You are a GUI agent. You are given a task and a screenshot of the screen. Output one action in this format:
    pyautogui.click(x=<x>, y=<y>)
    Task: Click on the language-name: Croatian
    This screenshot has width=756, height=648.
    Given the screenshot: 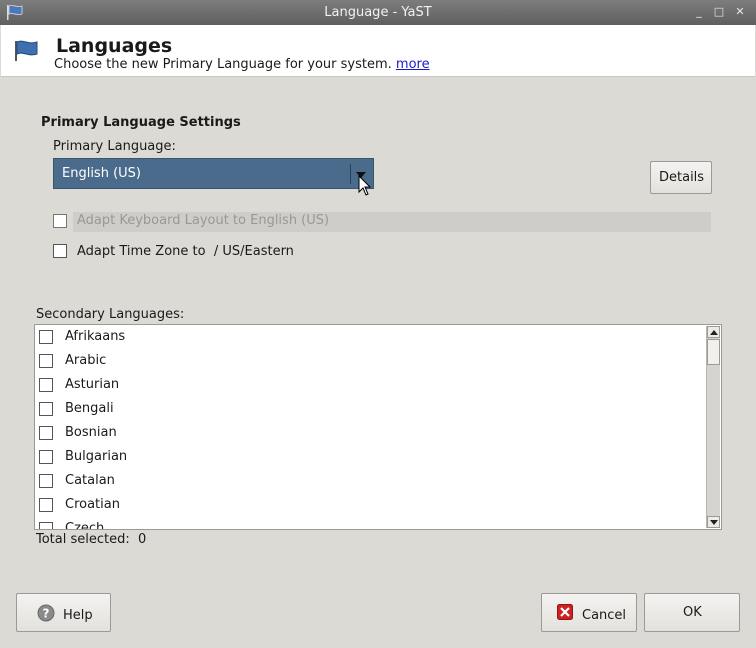 What is the action you would take?
    pyautogui.click(x=92, y=504)
    